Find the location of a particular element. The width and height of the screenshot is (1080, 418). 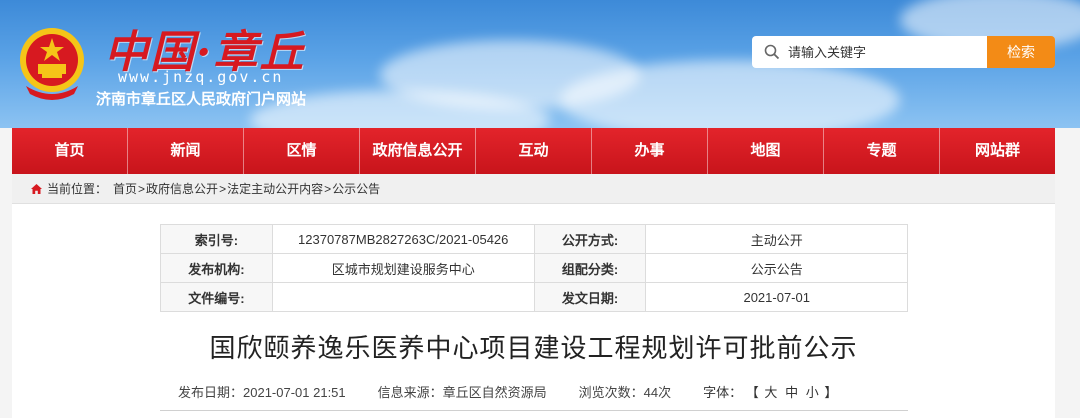

font-size-bracket-close: 】 is located at coordinates (831, 392).